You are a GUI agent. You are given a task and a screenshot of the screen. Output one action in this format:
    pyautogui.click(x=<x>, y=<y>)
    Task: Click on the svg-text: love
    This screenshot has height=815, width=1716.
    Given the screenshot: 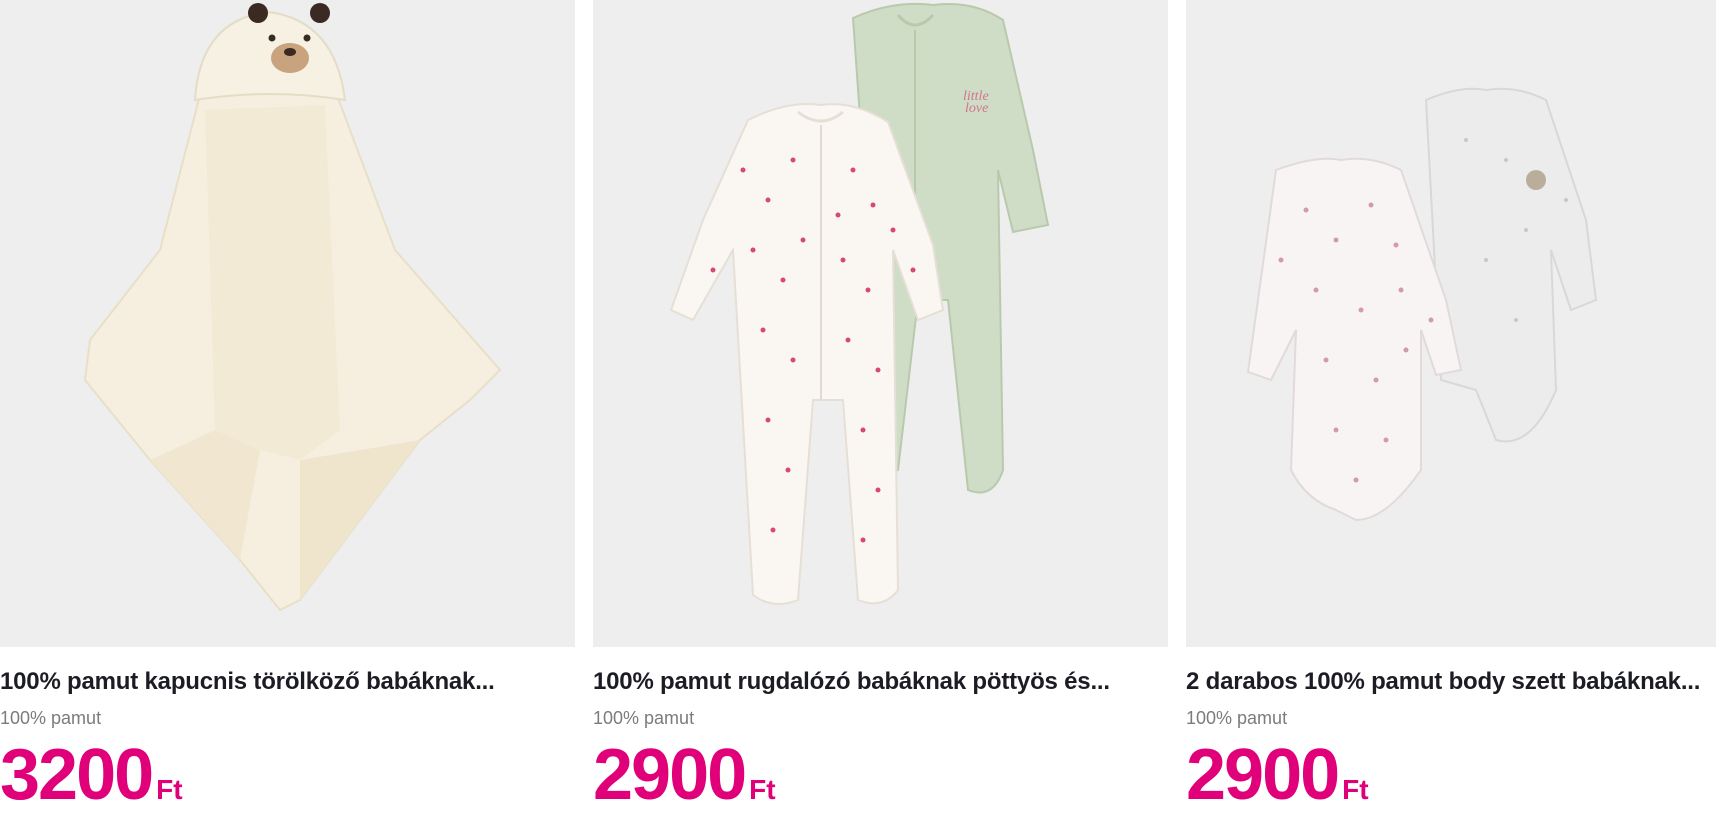 What is the action you would take?
    pyautogui.click(x=976, y=108)
    